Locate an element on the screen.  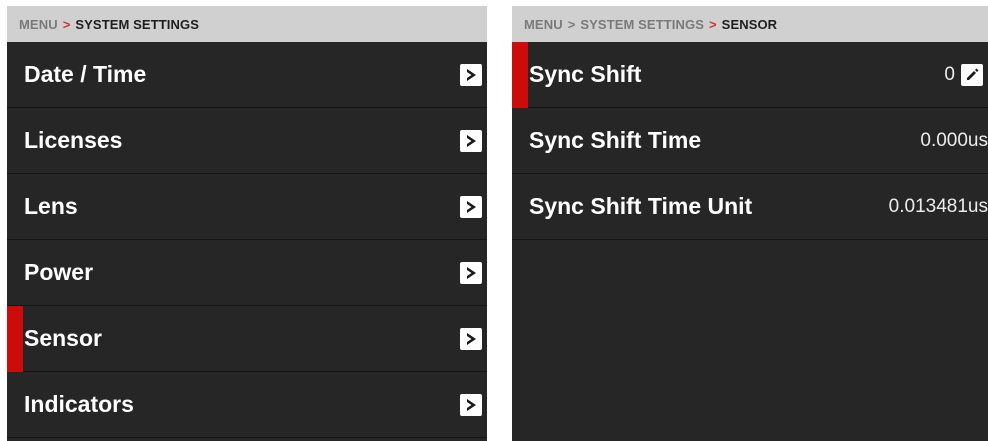
setting-value: 0.000us is located at coordinates (954, 140).